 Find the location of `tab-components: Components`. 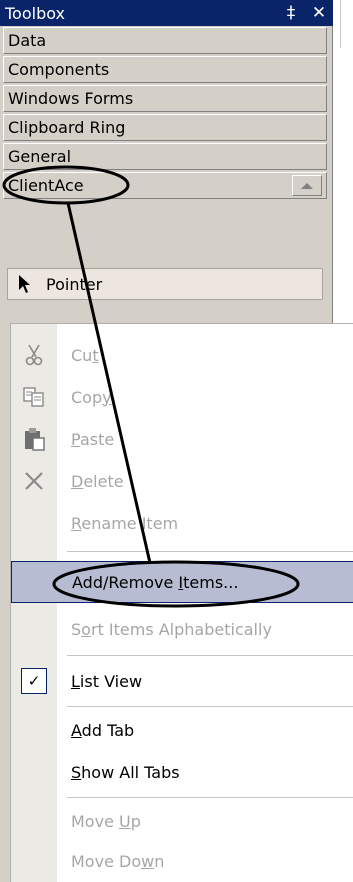

tab-components: Components is located at coordinates (165, 69).